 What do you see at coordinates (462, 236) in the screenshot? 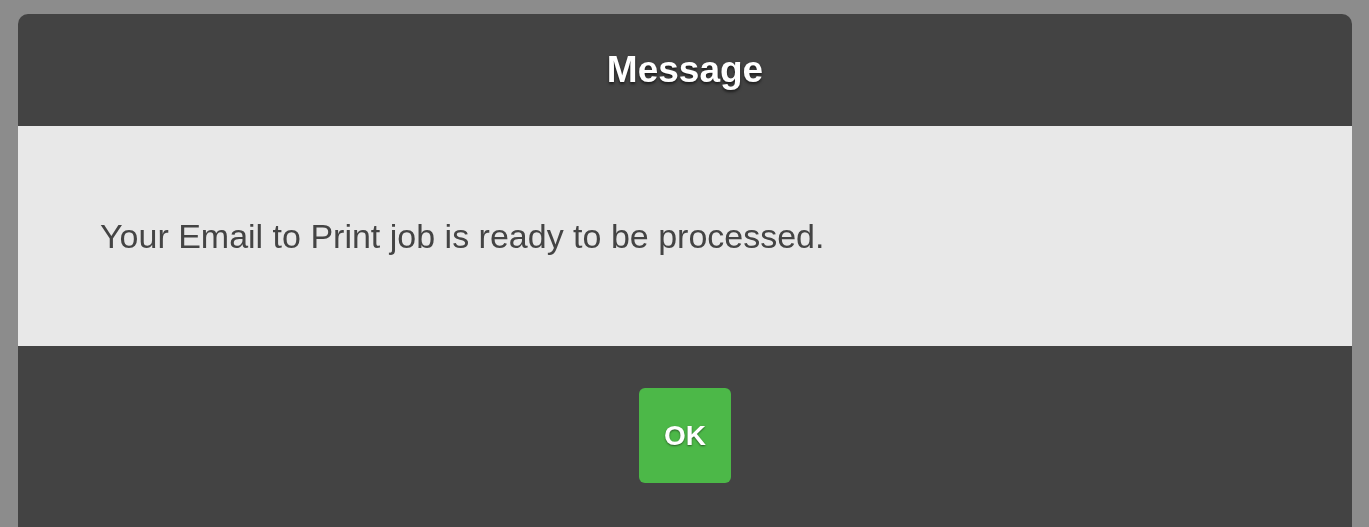
I see `message-text: Your Email to Print job is ready to be processed.` at bounding box center [462, 236].